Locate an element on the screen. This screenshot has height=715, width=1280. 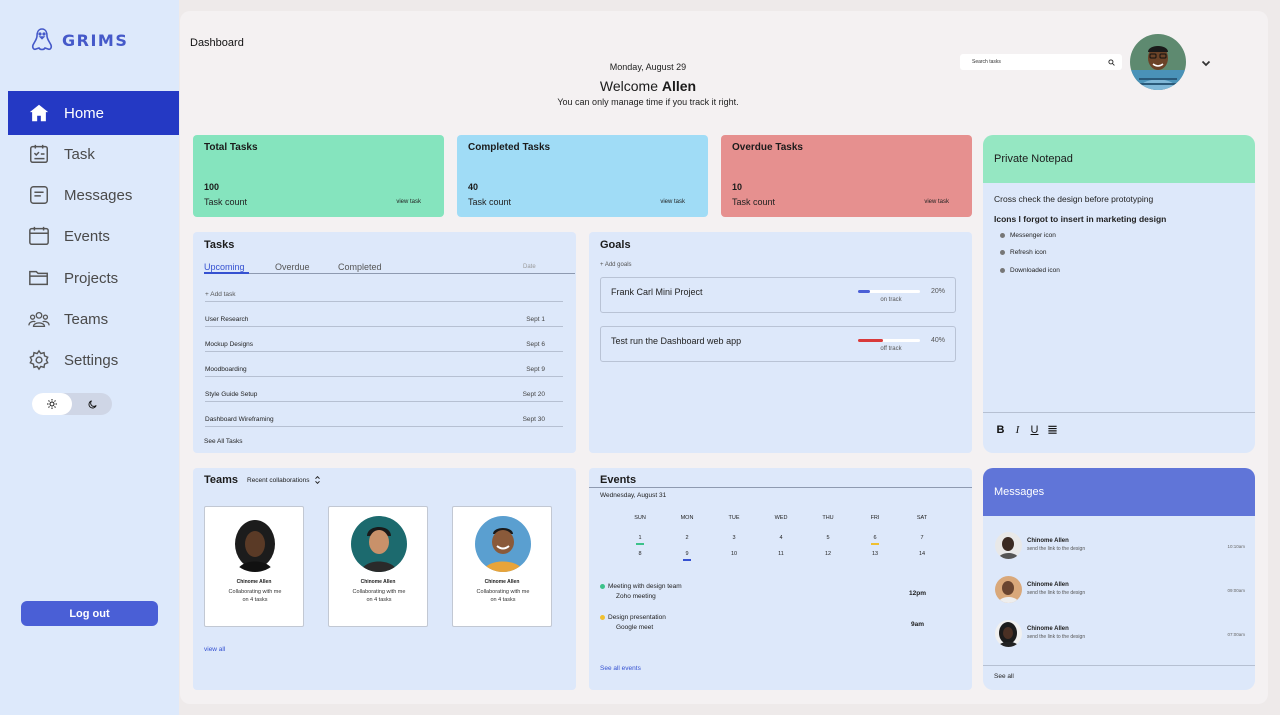
dark-mode-option is located at coordinates (92, 404).